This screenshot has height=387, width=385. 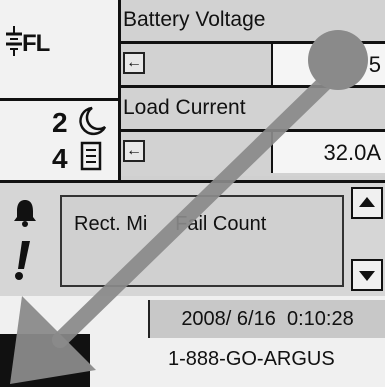 I want to click on log-count: 4, so click(x=60, y=158).